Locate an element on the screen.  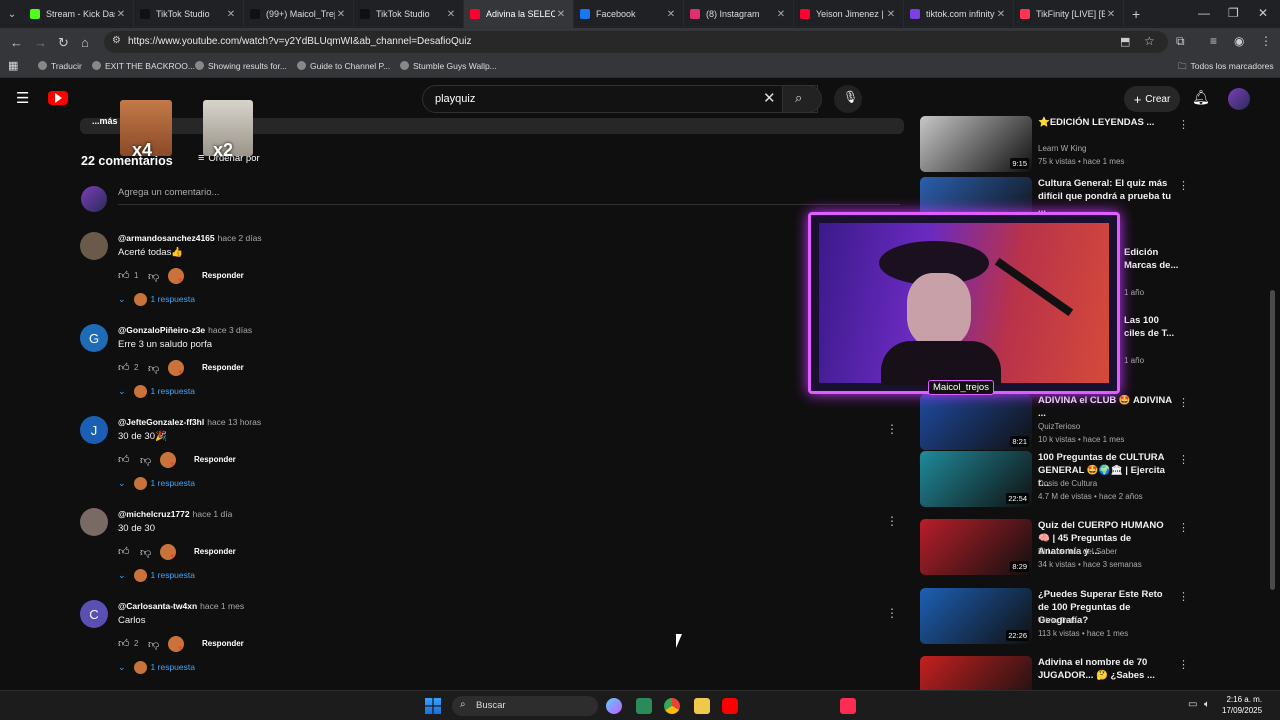
maximize-icon: ❐ is located at coordinates (1233, 13).